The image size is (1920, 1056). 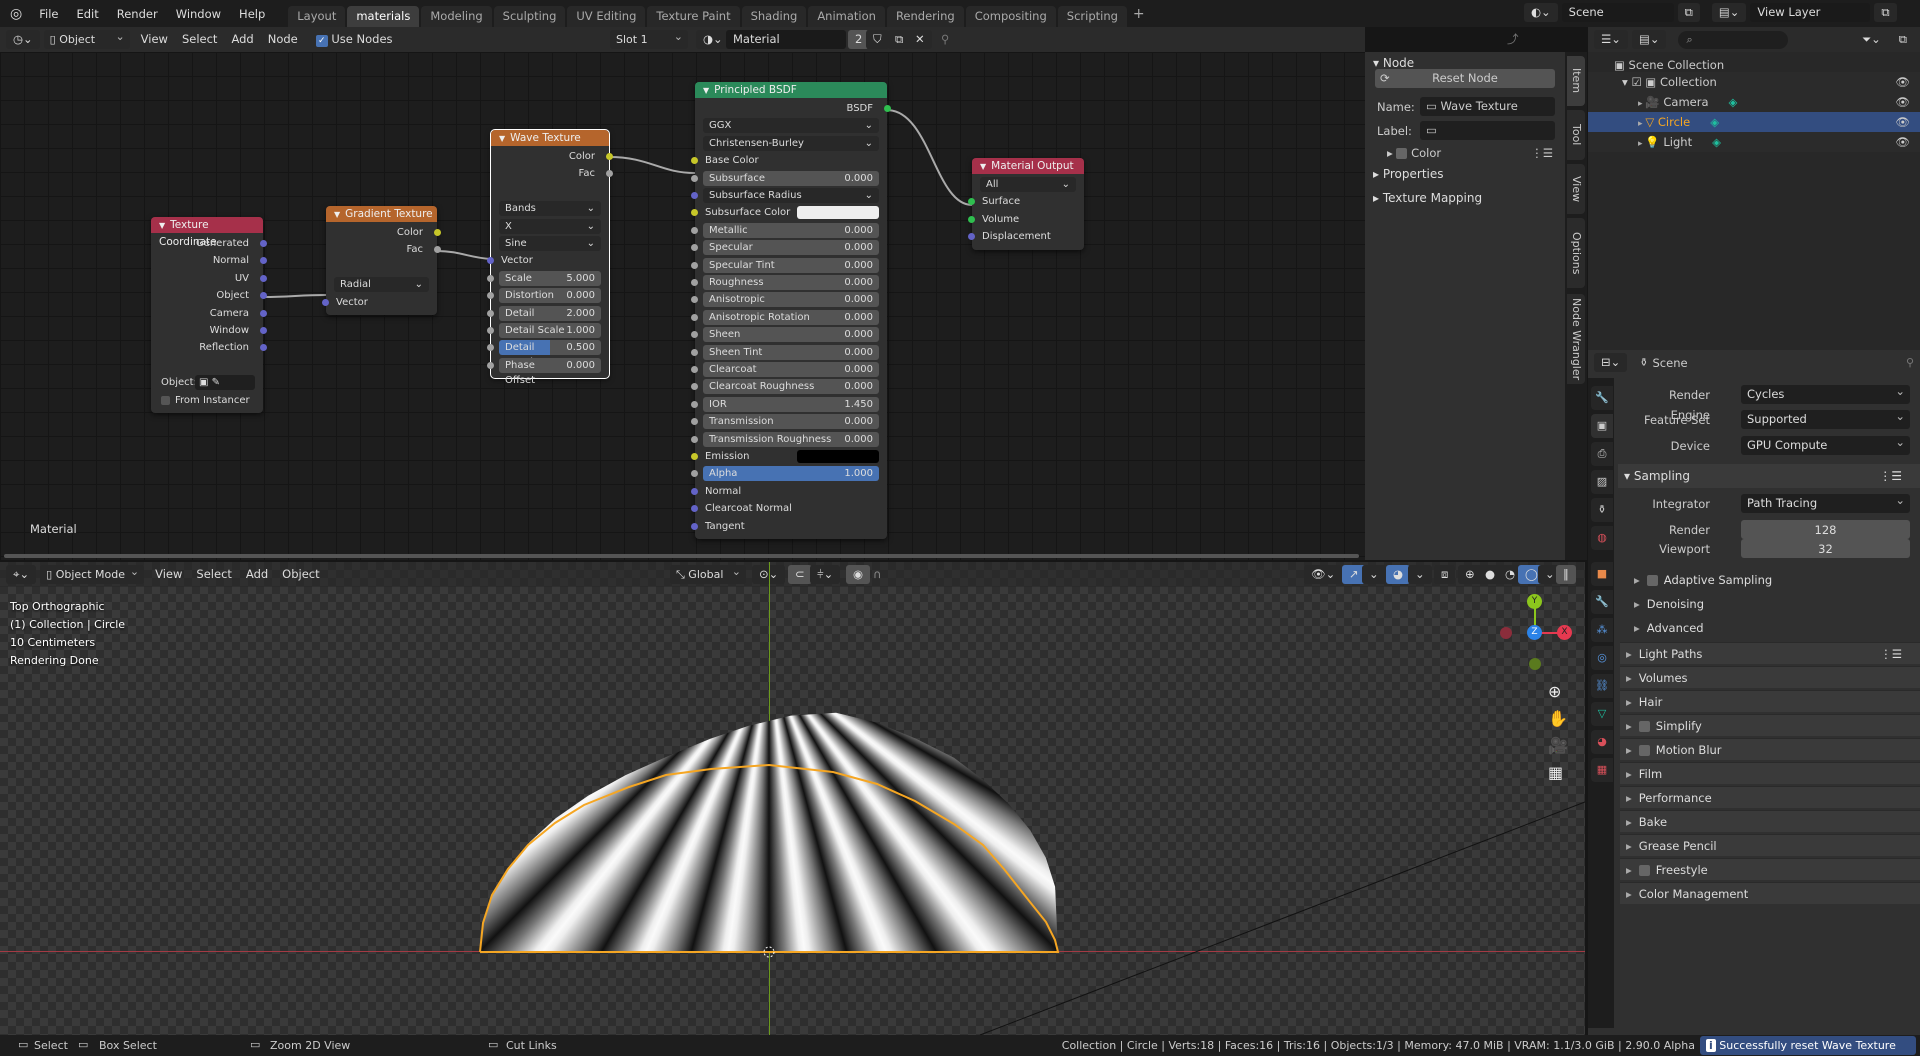 I want to click on properties-tab-output-icon: ⎙, so click(x=1602, y=454).